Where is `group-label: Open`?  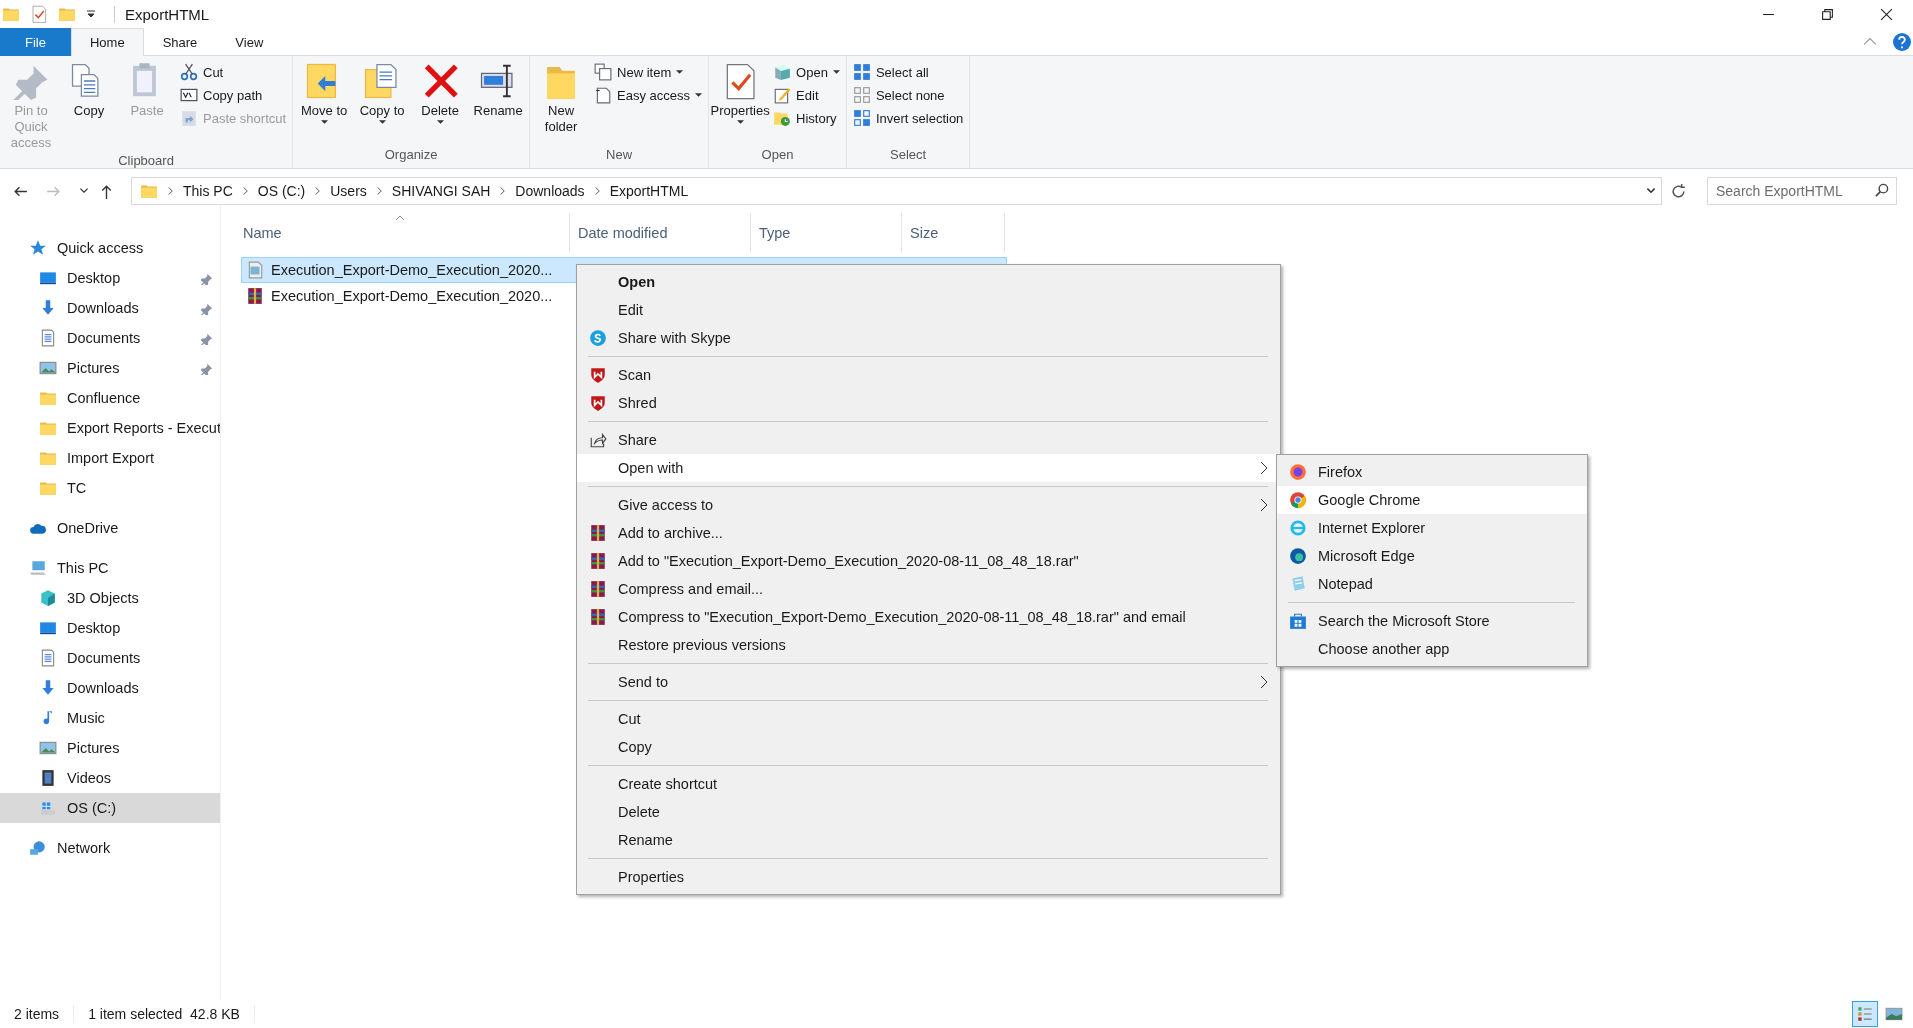
group-label: Open is located at coordinates (777, 155).